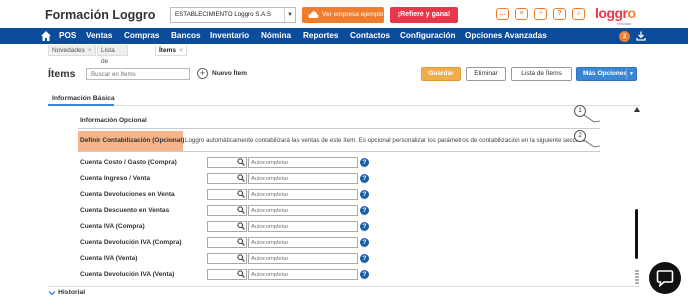 This screenshot has width=688, height=301. What do you see at coordinates (230, 227) in the screenshot?
I see `account-row-iva-compra: Cuenta IVA (Compra) ?` at bounding box center [230, 227].